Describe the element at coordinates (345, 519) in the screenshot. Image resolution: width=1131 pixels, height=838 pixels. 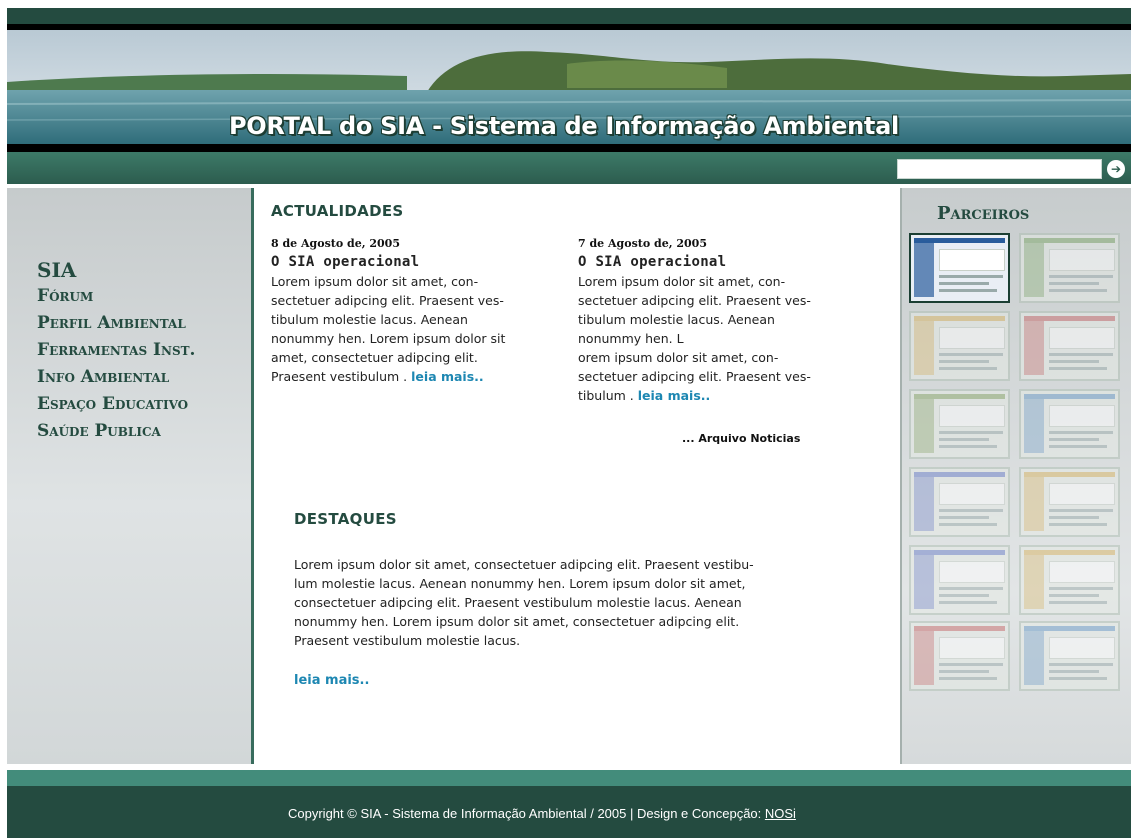
I see `destaques-heading: DESTAQUES` at that location.